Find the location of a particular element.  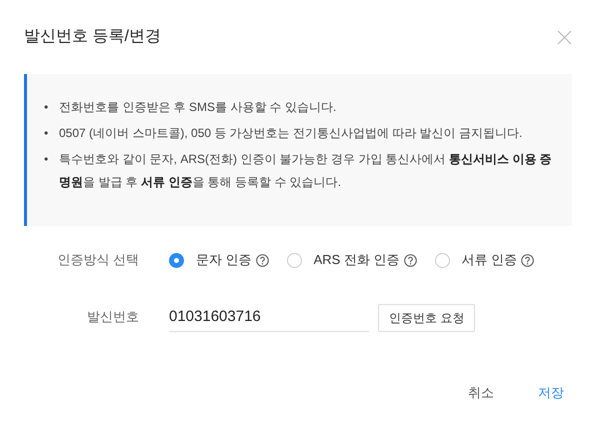

dialog-title: 발신번호 등록/변경 is located at coordinates (92, 36).